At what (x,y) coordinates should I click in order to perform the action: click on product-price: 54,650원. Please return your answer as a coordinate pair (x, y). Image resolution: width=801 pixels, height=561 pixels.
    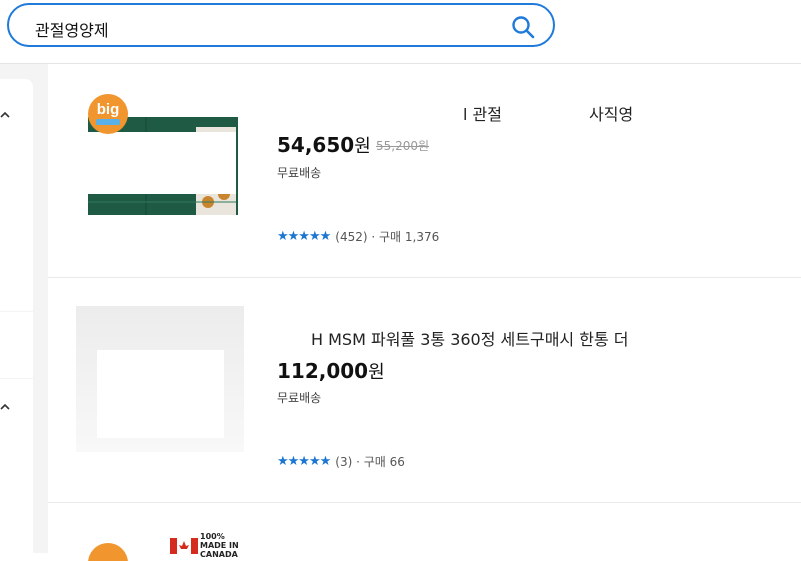
    Looking at the image, I should click on (324, 145).